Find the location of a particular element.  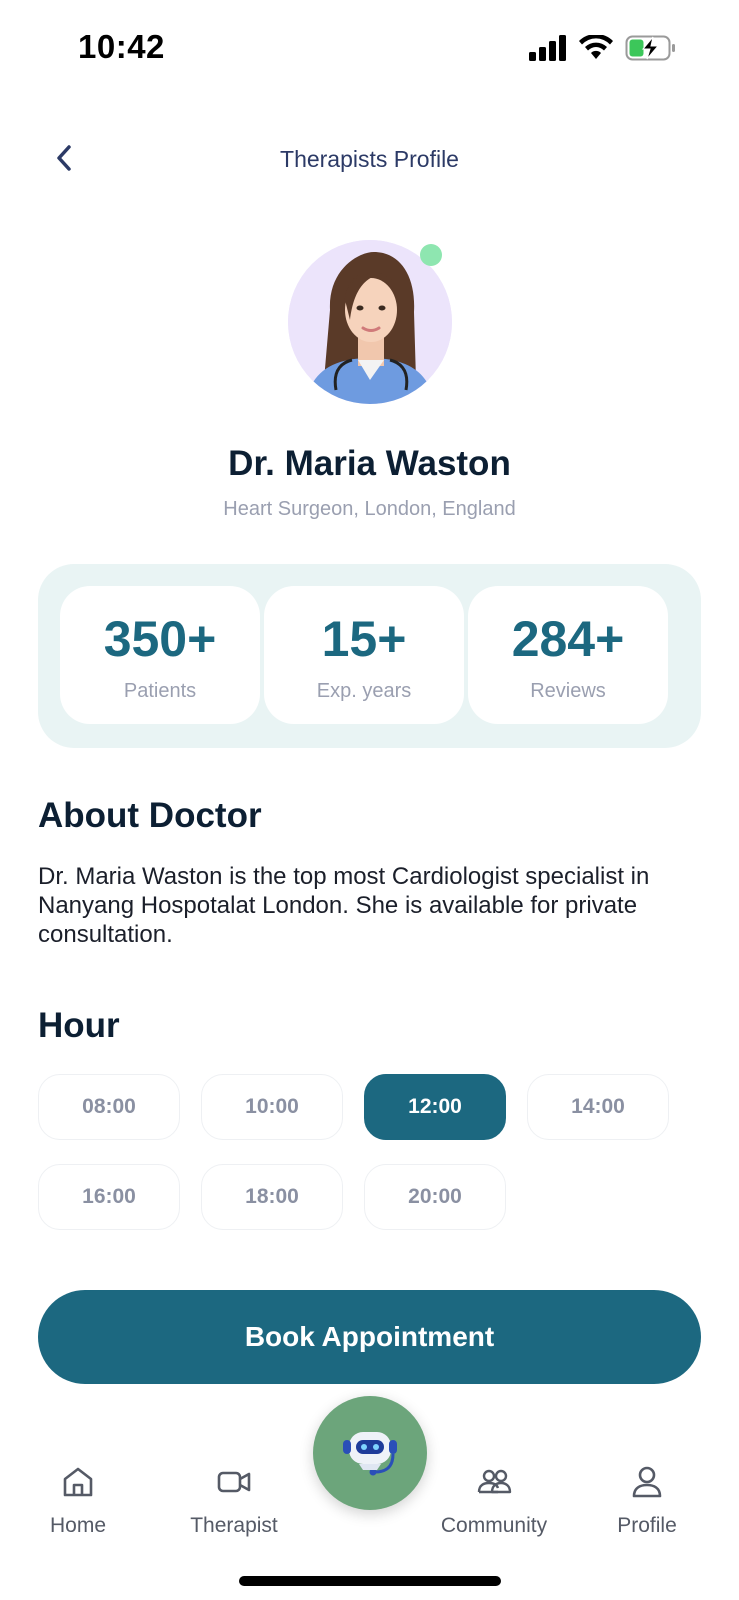

nav-item-home: Home is located at coordinates (78, 1501).